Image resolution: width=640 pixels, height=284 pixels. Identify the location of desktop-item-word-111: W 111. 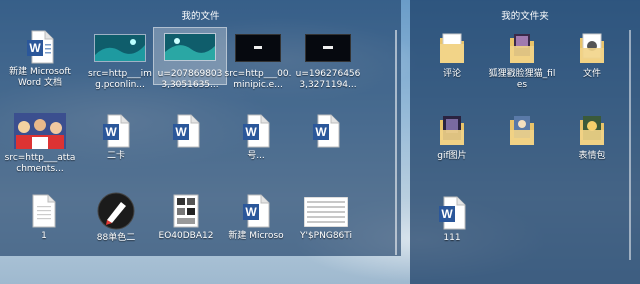
(452, 220).